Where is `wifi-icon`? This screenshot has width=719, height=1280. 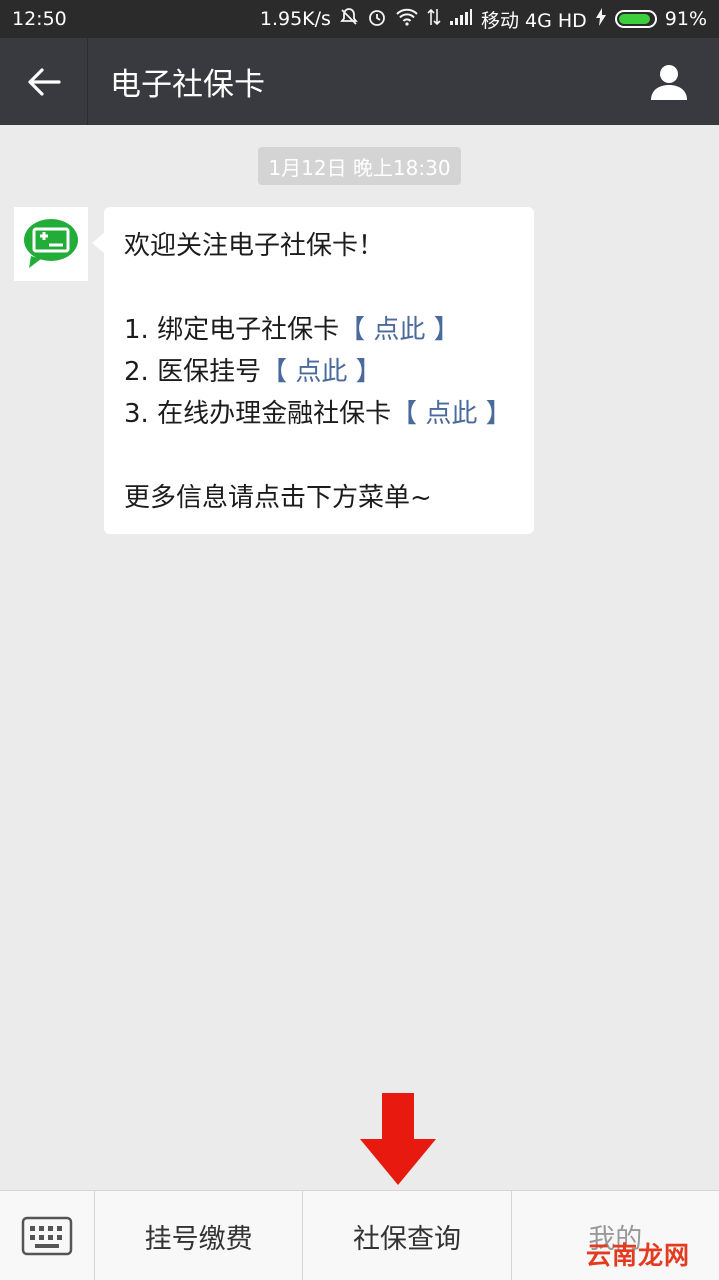
wifi-icon is located at coordinates (407, 19).